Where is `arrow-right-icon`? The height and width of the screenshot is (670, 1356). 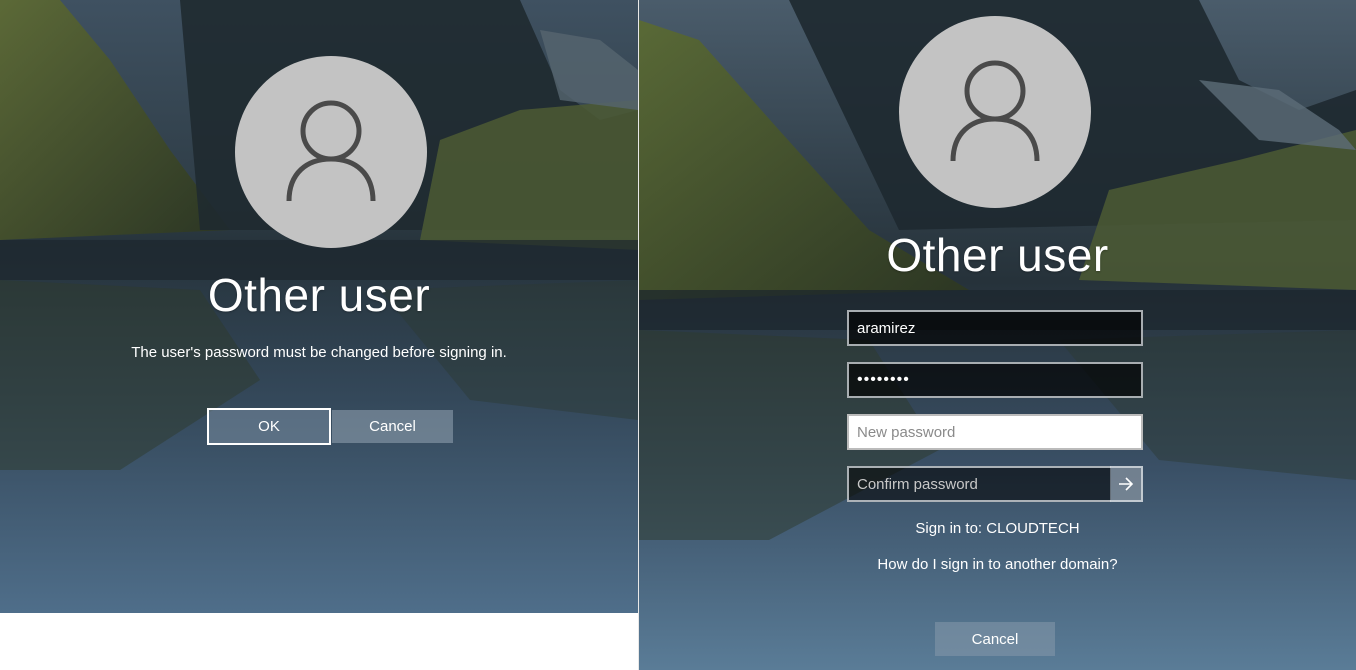 arrow-right-icon is located at coordinates (1125, 484).